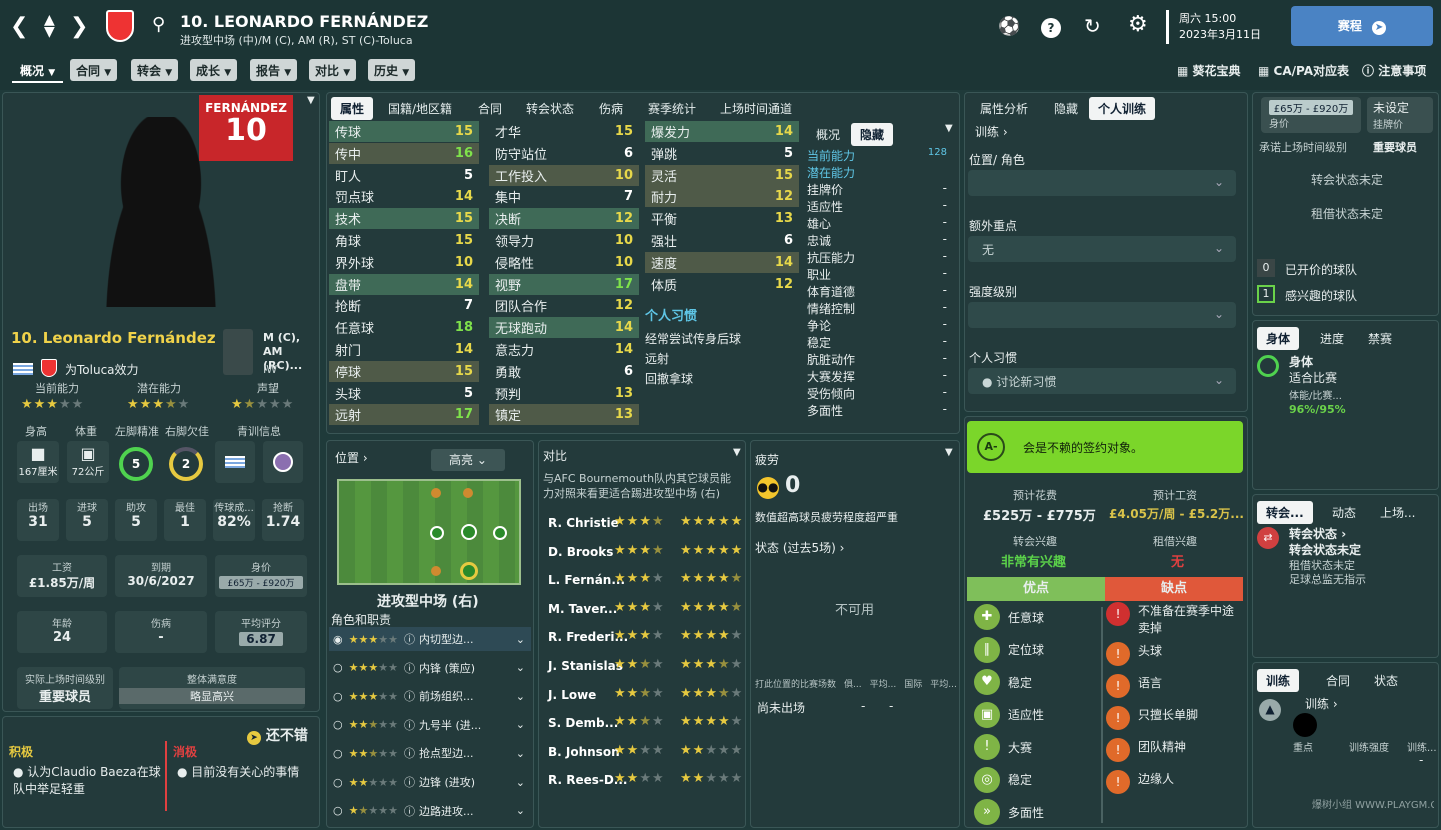 The width and height of the screenshot is (1441, 830). I want to click on tab-playtime: 上场时间通道, so click(756, 108).